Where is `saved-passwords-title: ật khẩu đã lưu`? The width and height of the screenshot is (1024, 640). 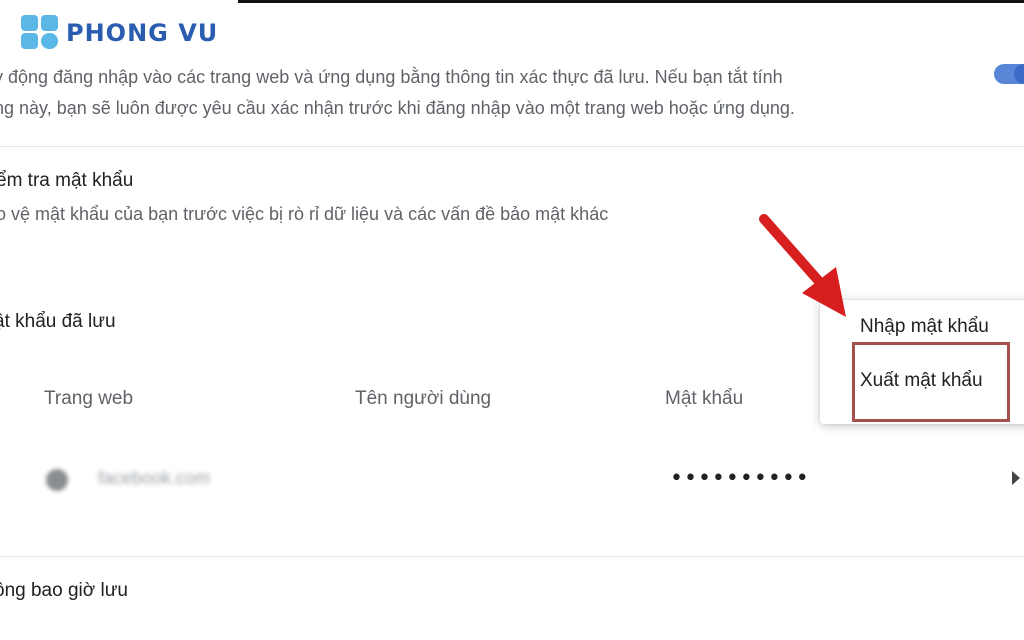 saved-passwords-title: ật khẩu đã lưu is located at coordinates (58, 321).